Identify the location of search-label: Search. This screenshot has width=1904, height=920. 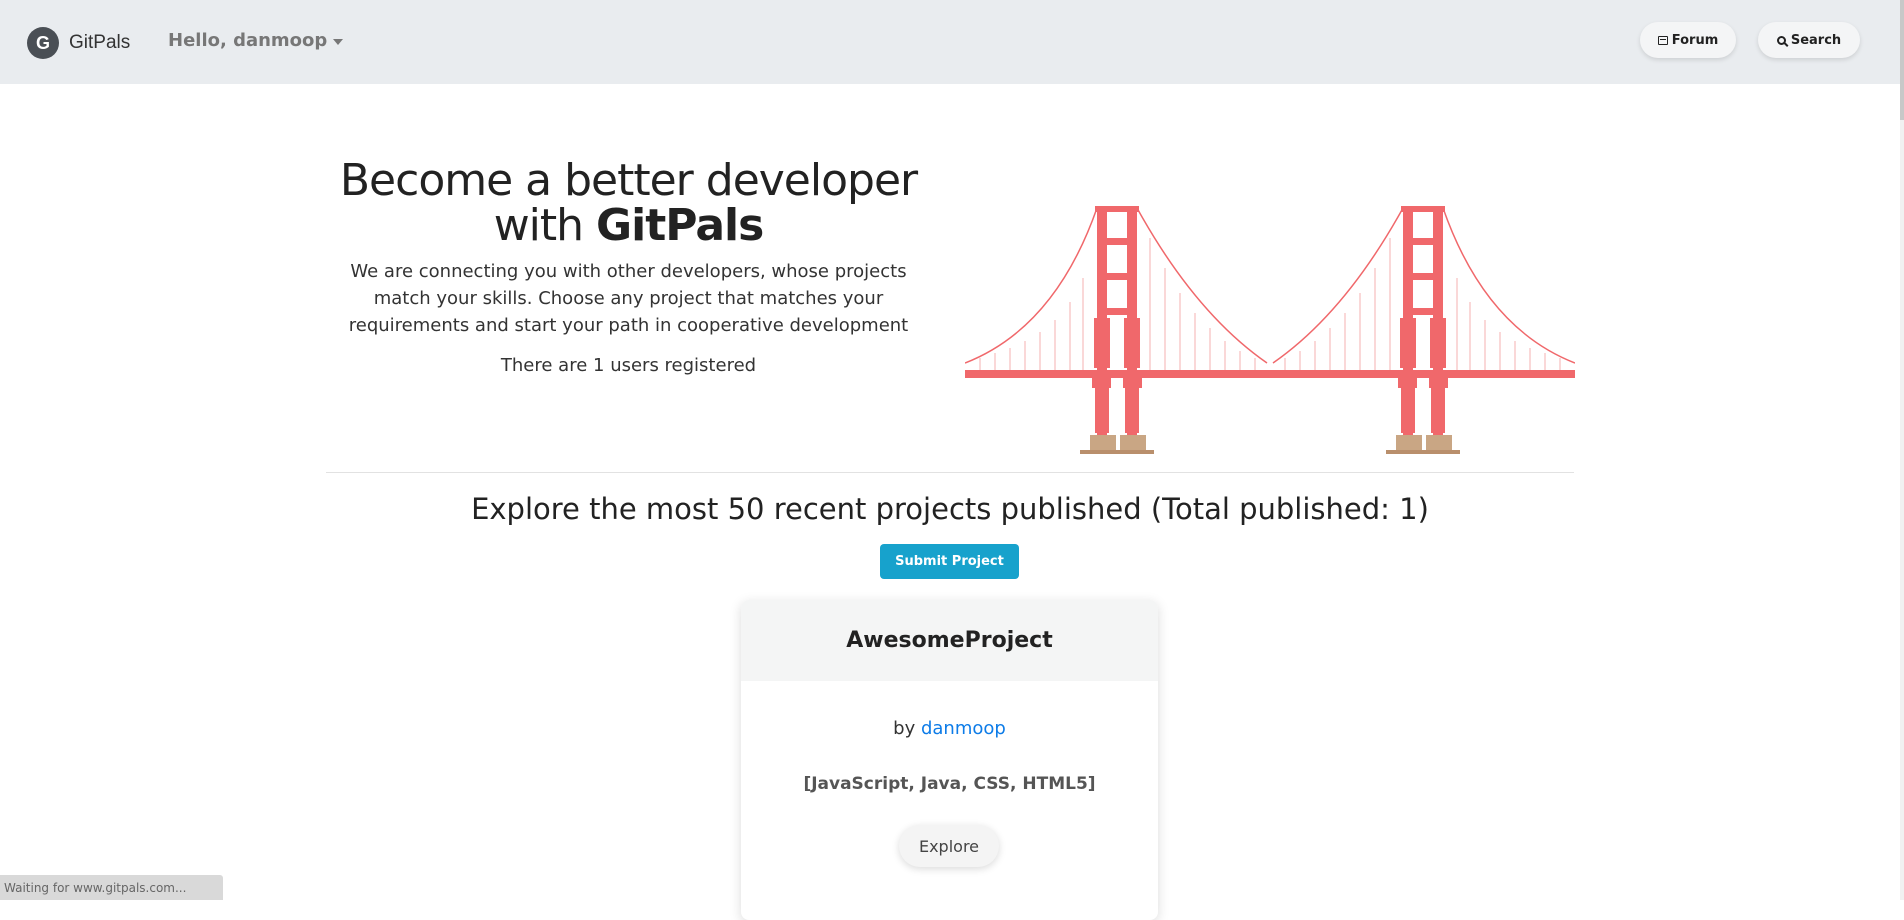
(1816, 40).